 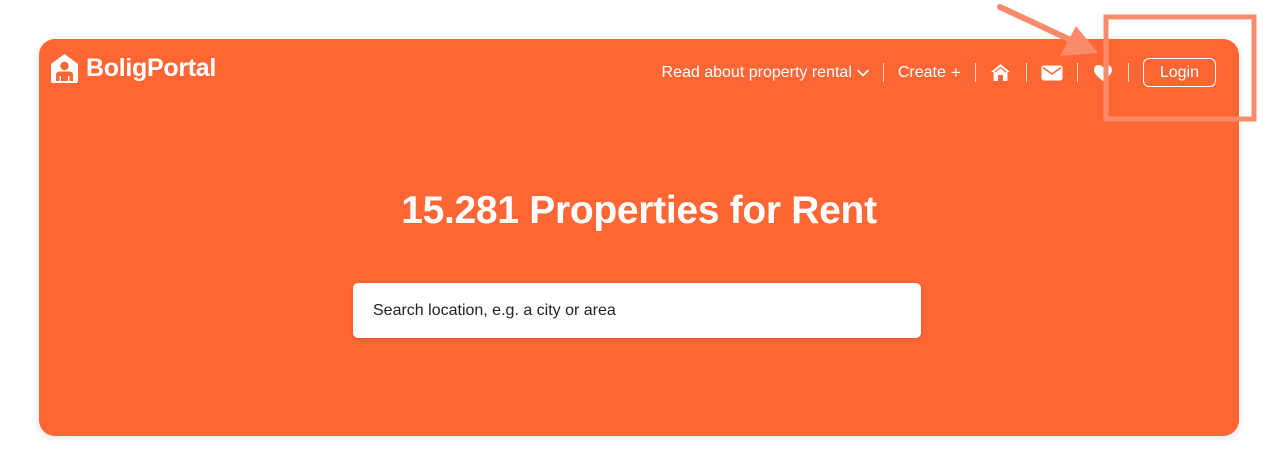 What do you see at coordinates (1037, 24) in the screenshot?
I see `annotation-arrow-shaft` at bounding box center [1037, 24].